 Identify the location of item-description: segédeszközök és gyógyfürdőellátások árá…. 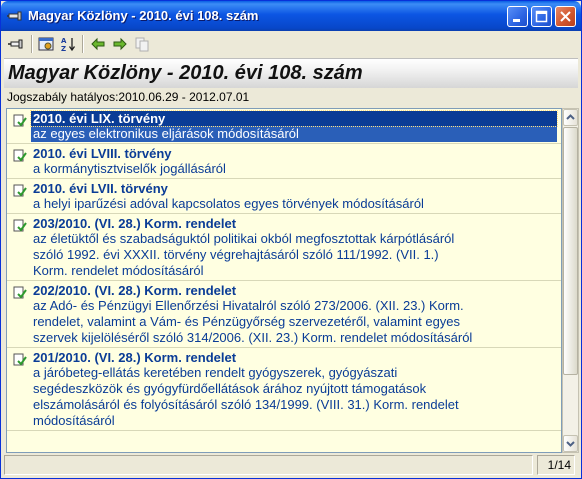
(230, 388).